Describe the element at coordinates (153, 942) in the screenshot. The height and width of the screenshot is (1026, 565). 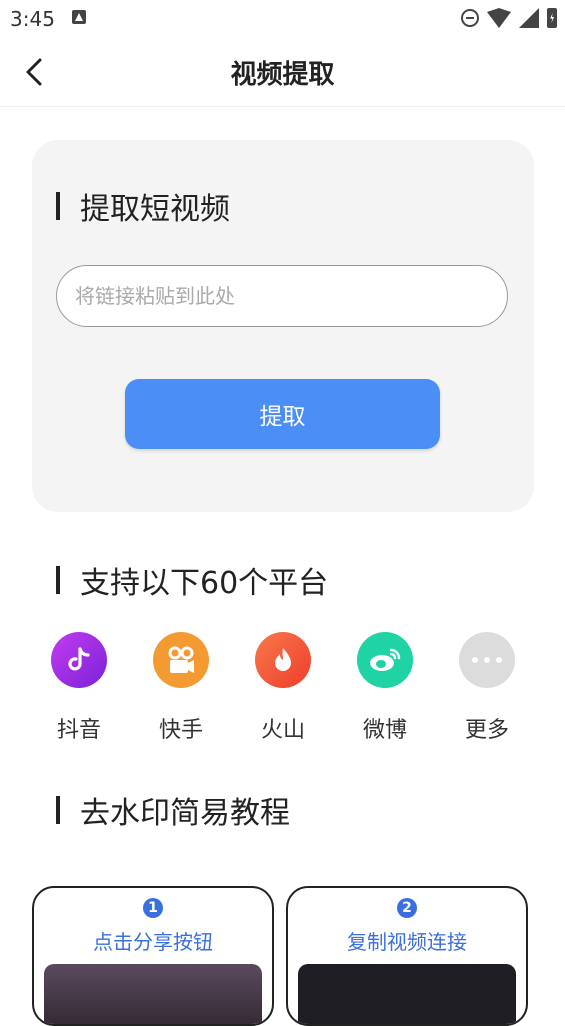
I see `step-text: 点击分享按钮` at that location.